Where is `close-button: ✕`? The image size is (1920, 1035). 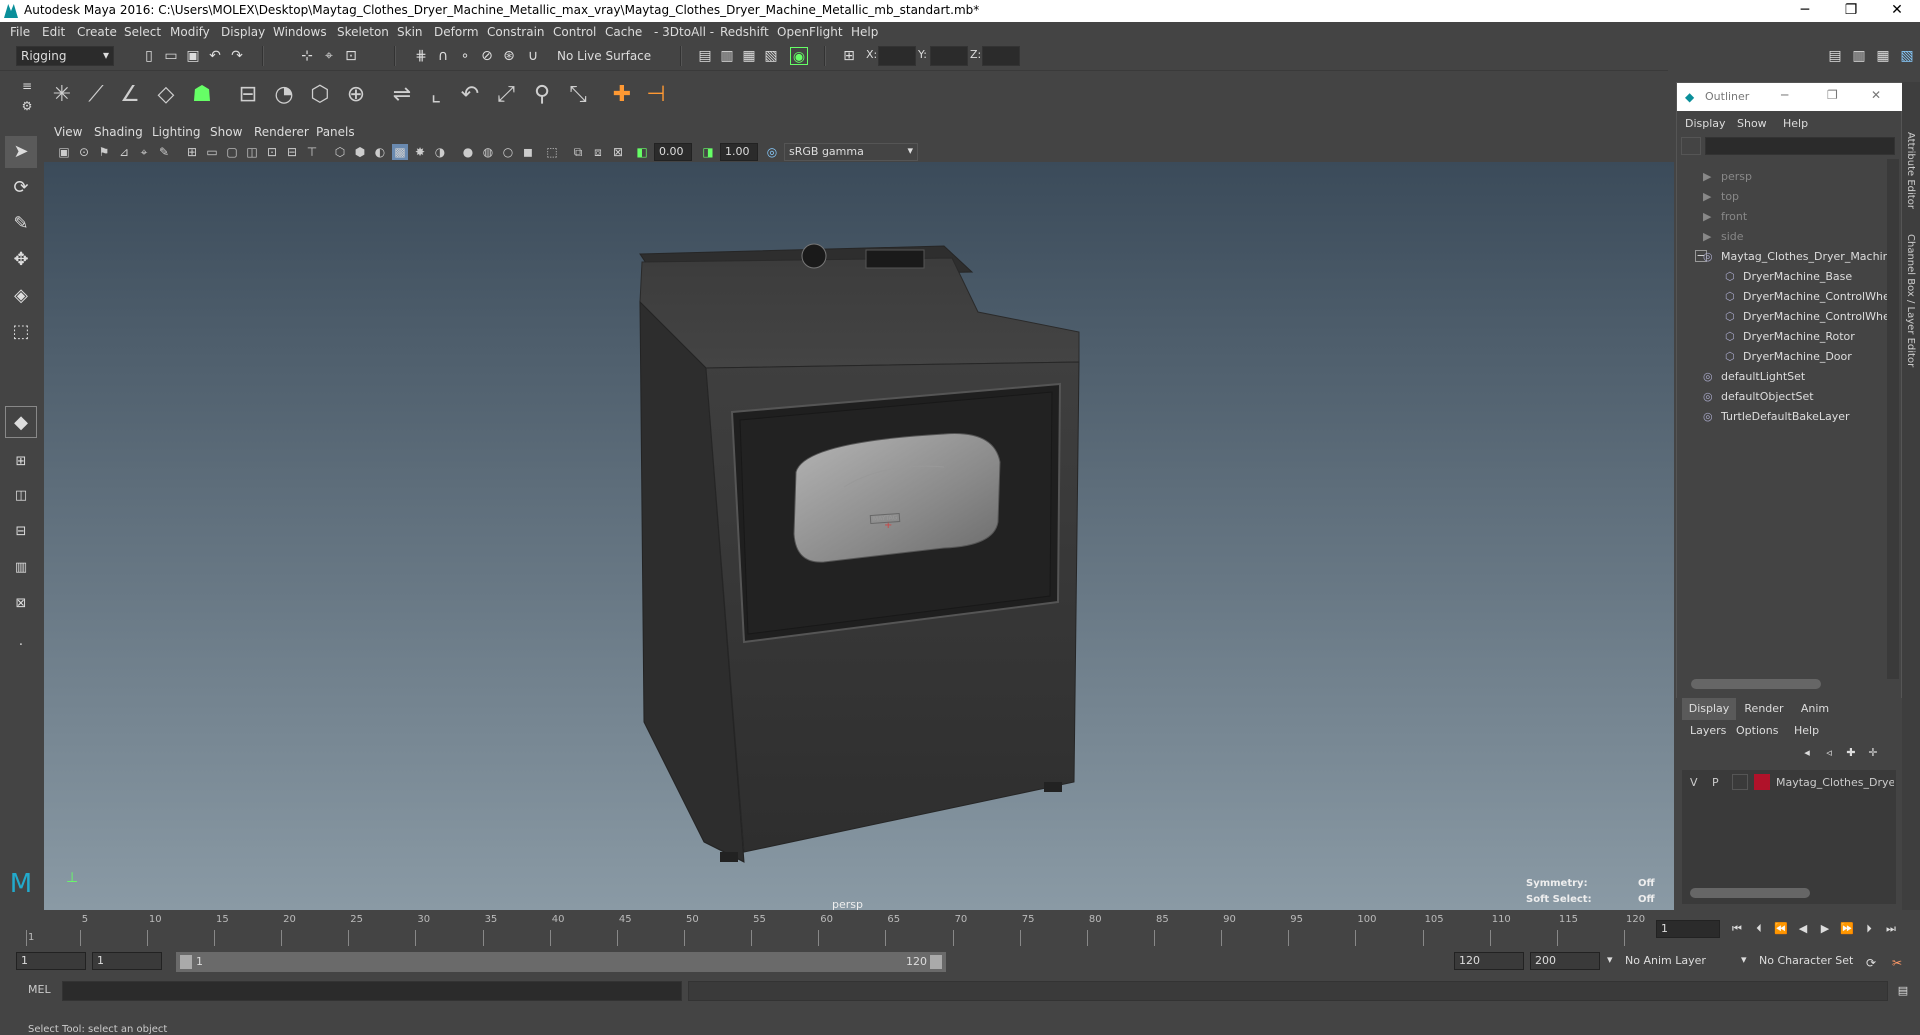
close-button: ✕ is located at coordinates (1897, 11).